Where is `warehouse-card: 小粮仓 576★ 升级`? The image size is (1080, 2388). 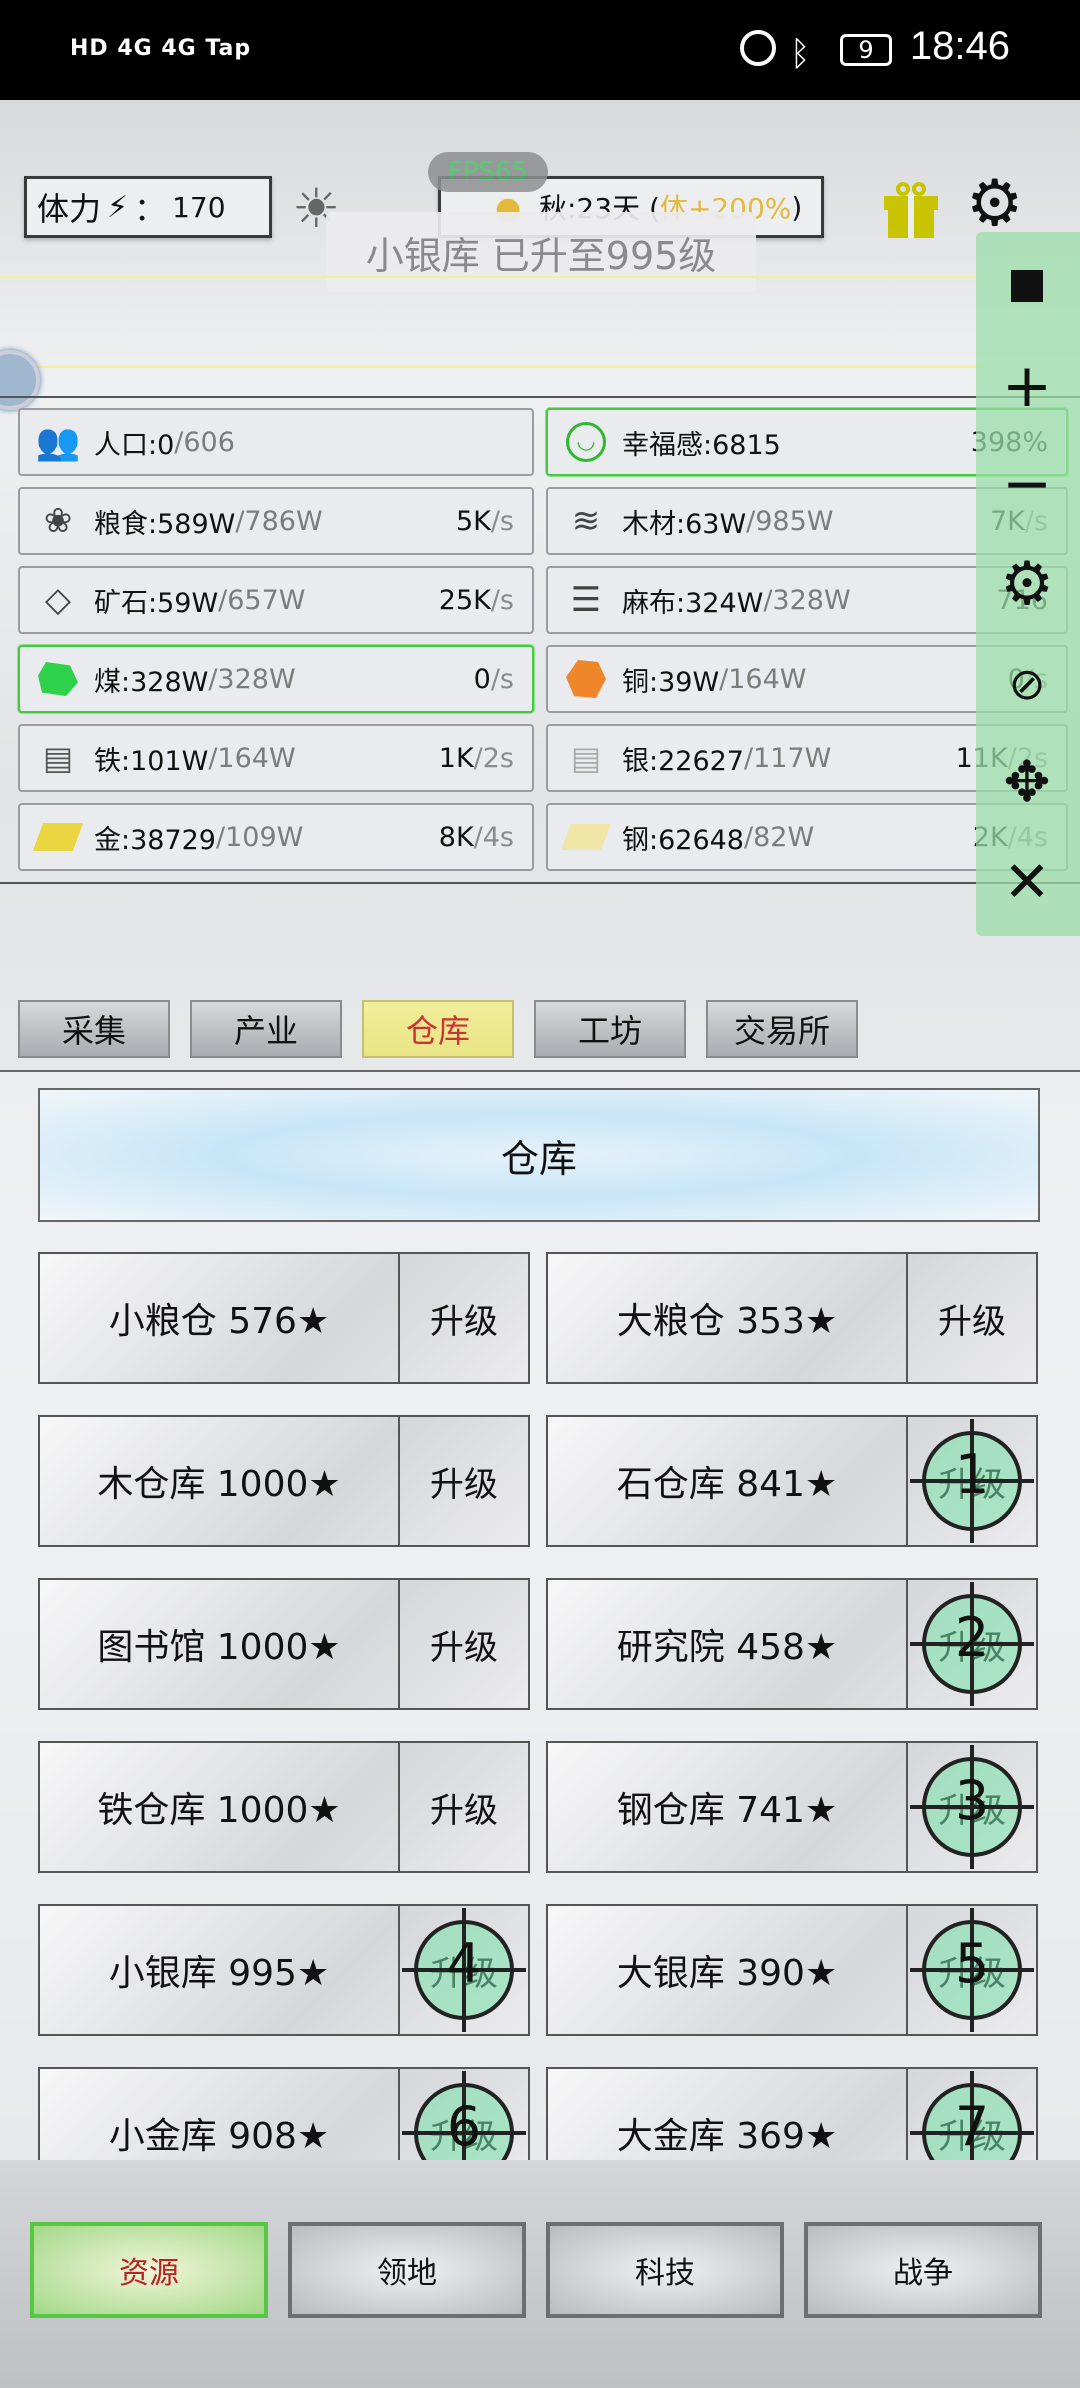 warehouse-card: 小粮仓 576★ 升级 is located at coordinates (284, 1318).